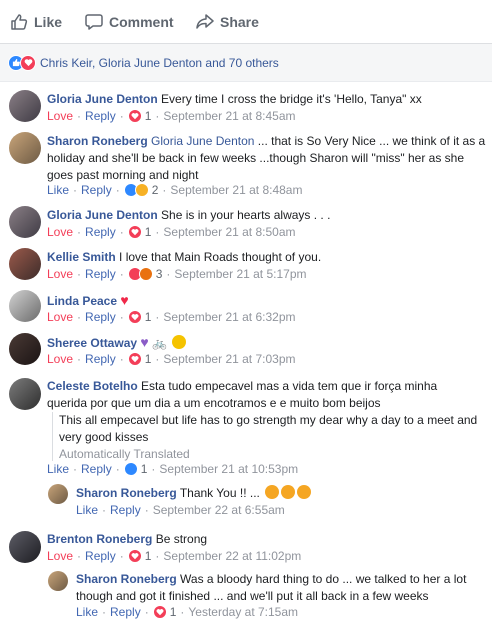 The width and height of the screenshot is (492, 626). Describe the element at coordinates (19, 22) in the screenshot. I see `thumbs-up-icon` at that location.